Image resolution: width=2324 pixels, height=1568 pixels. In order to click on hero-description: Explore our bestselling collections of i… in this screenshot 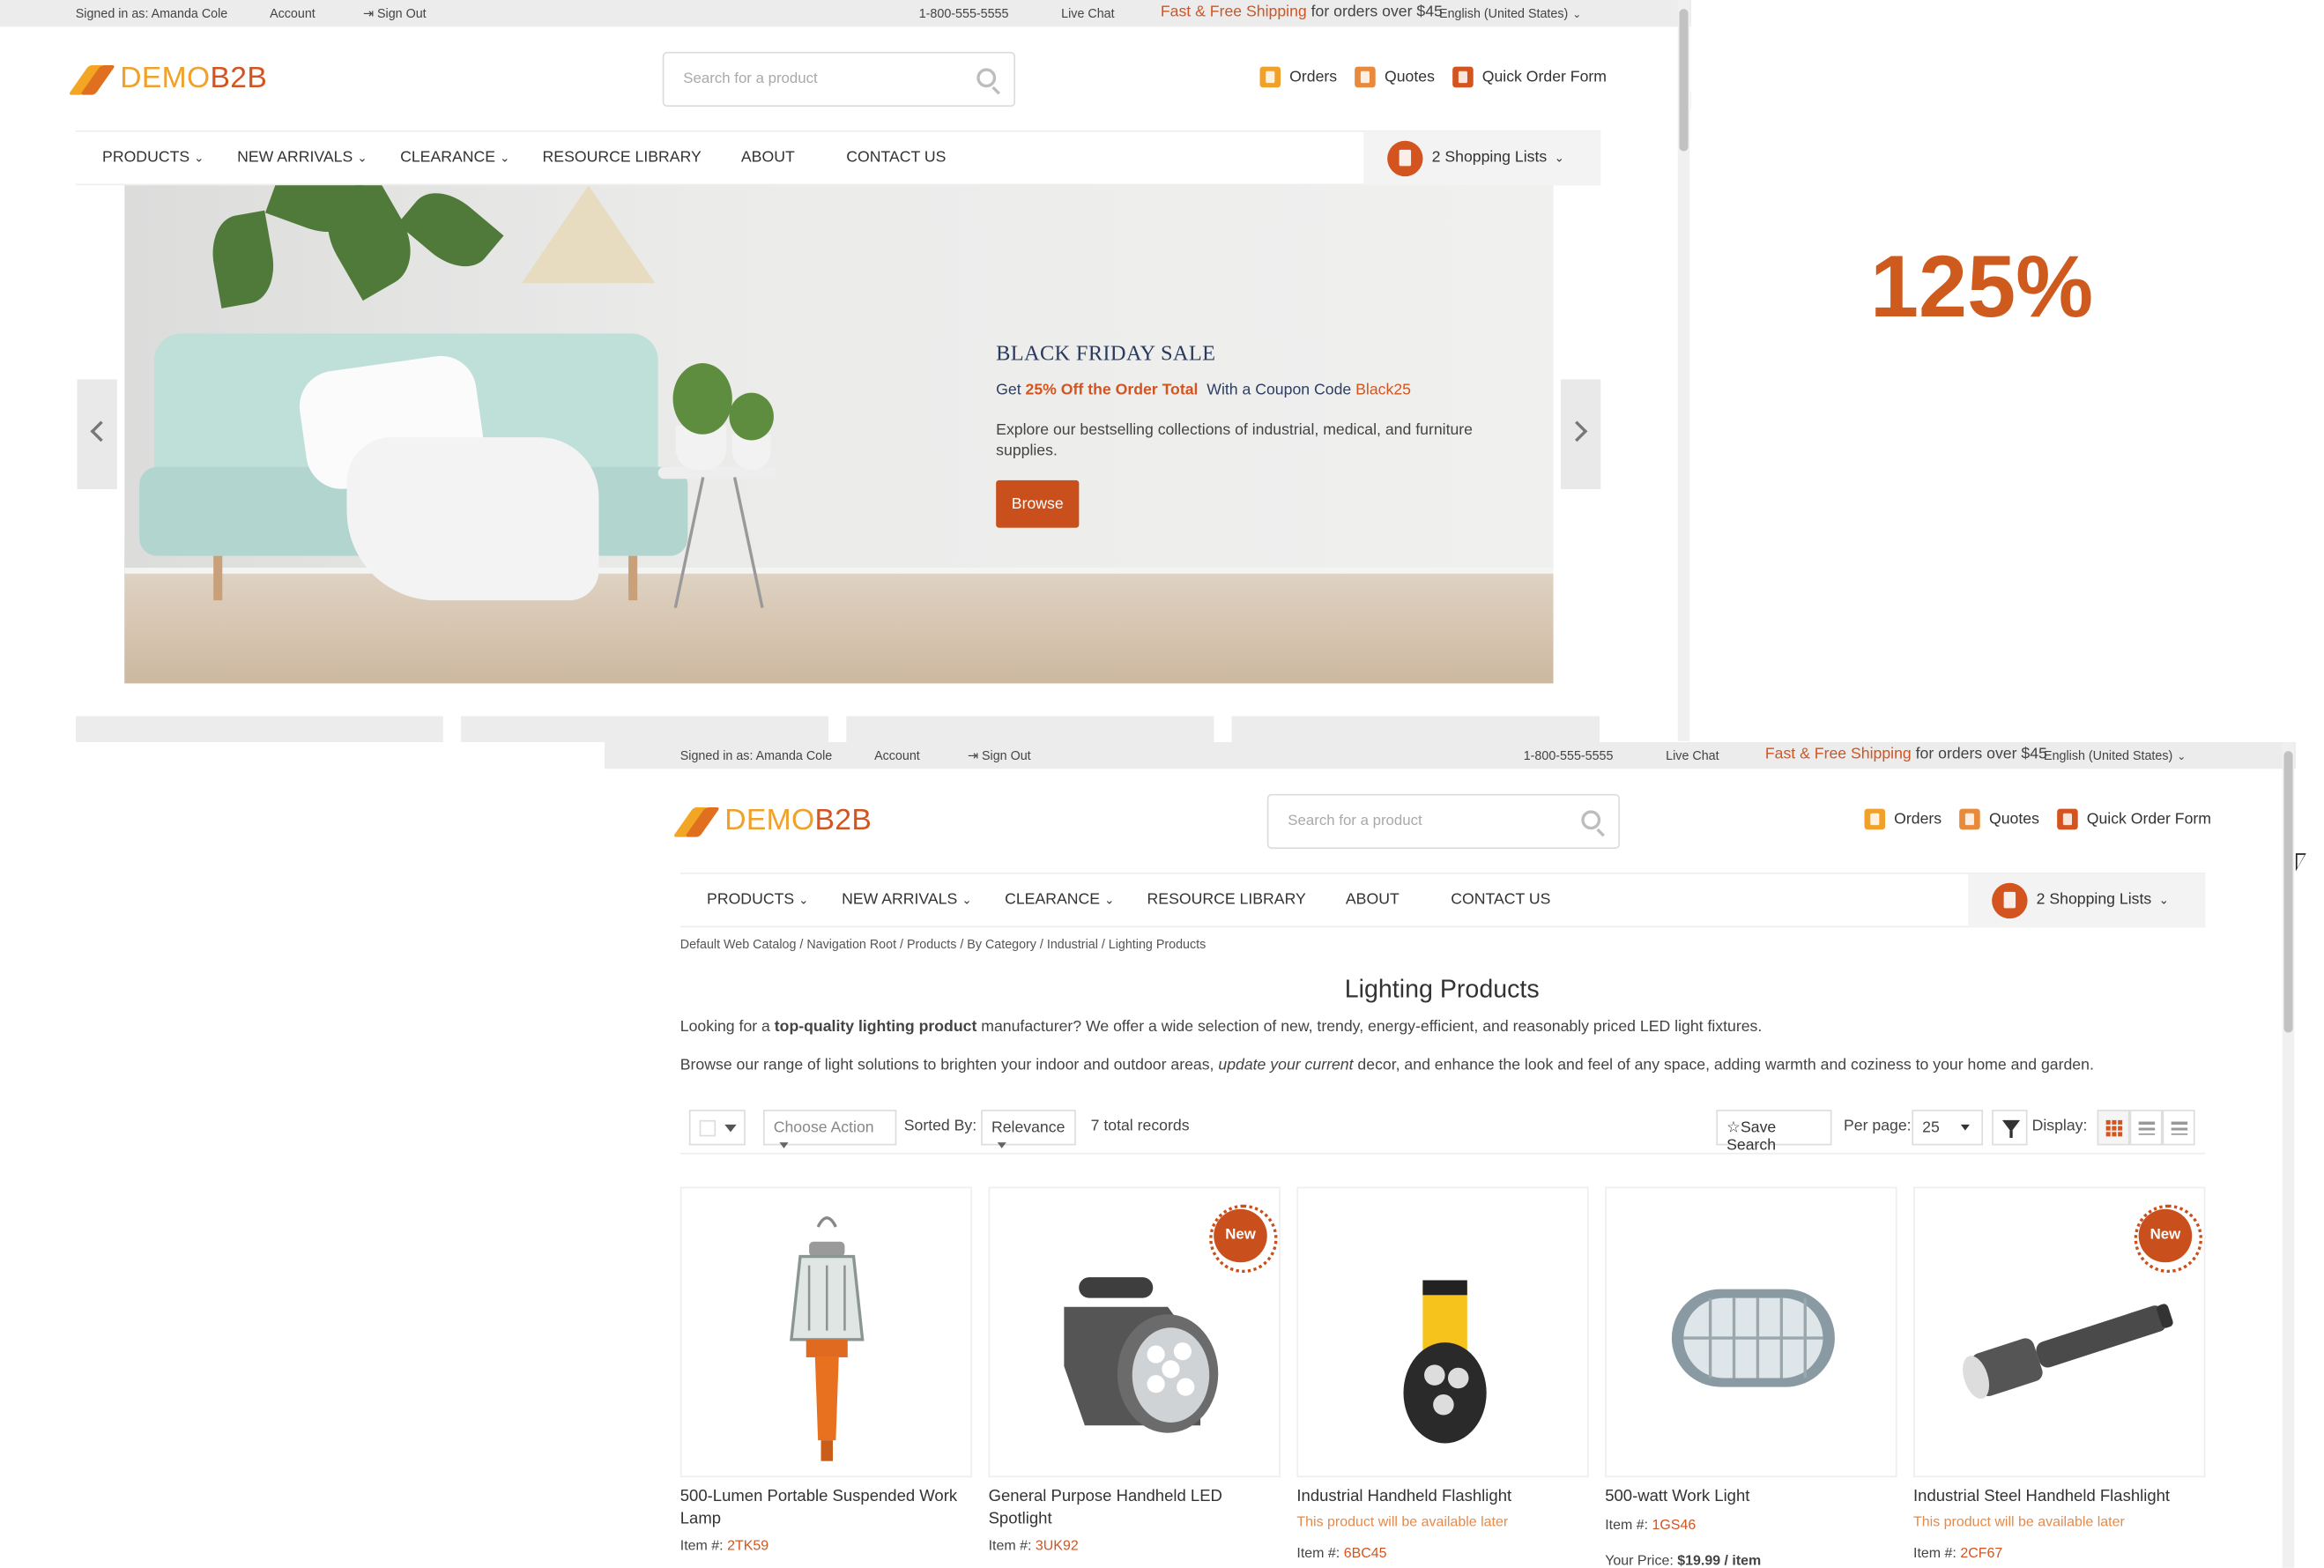, I will do `click(1235, 440)`.